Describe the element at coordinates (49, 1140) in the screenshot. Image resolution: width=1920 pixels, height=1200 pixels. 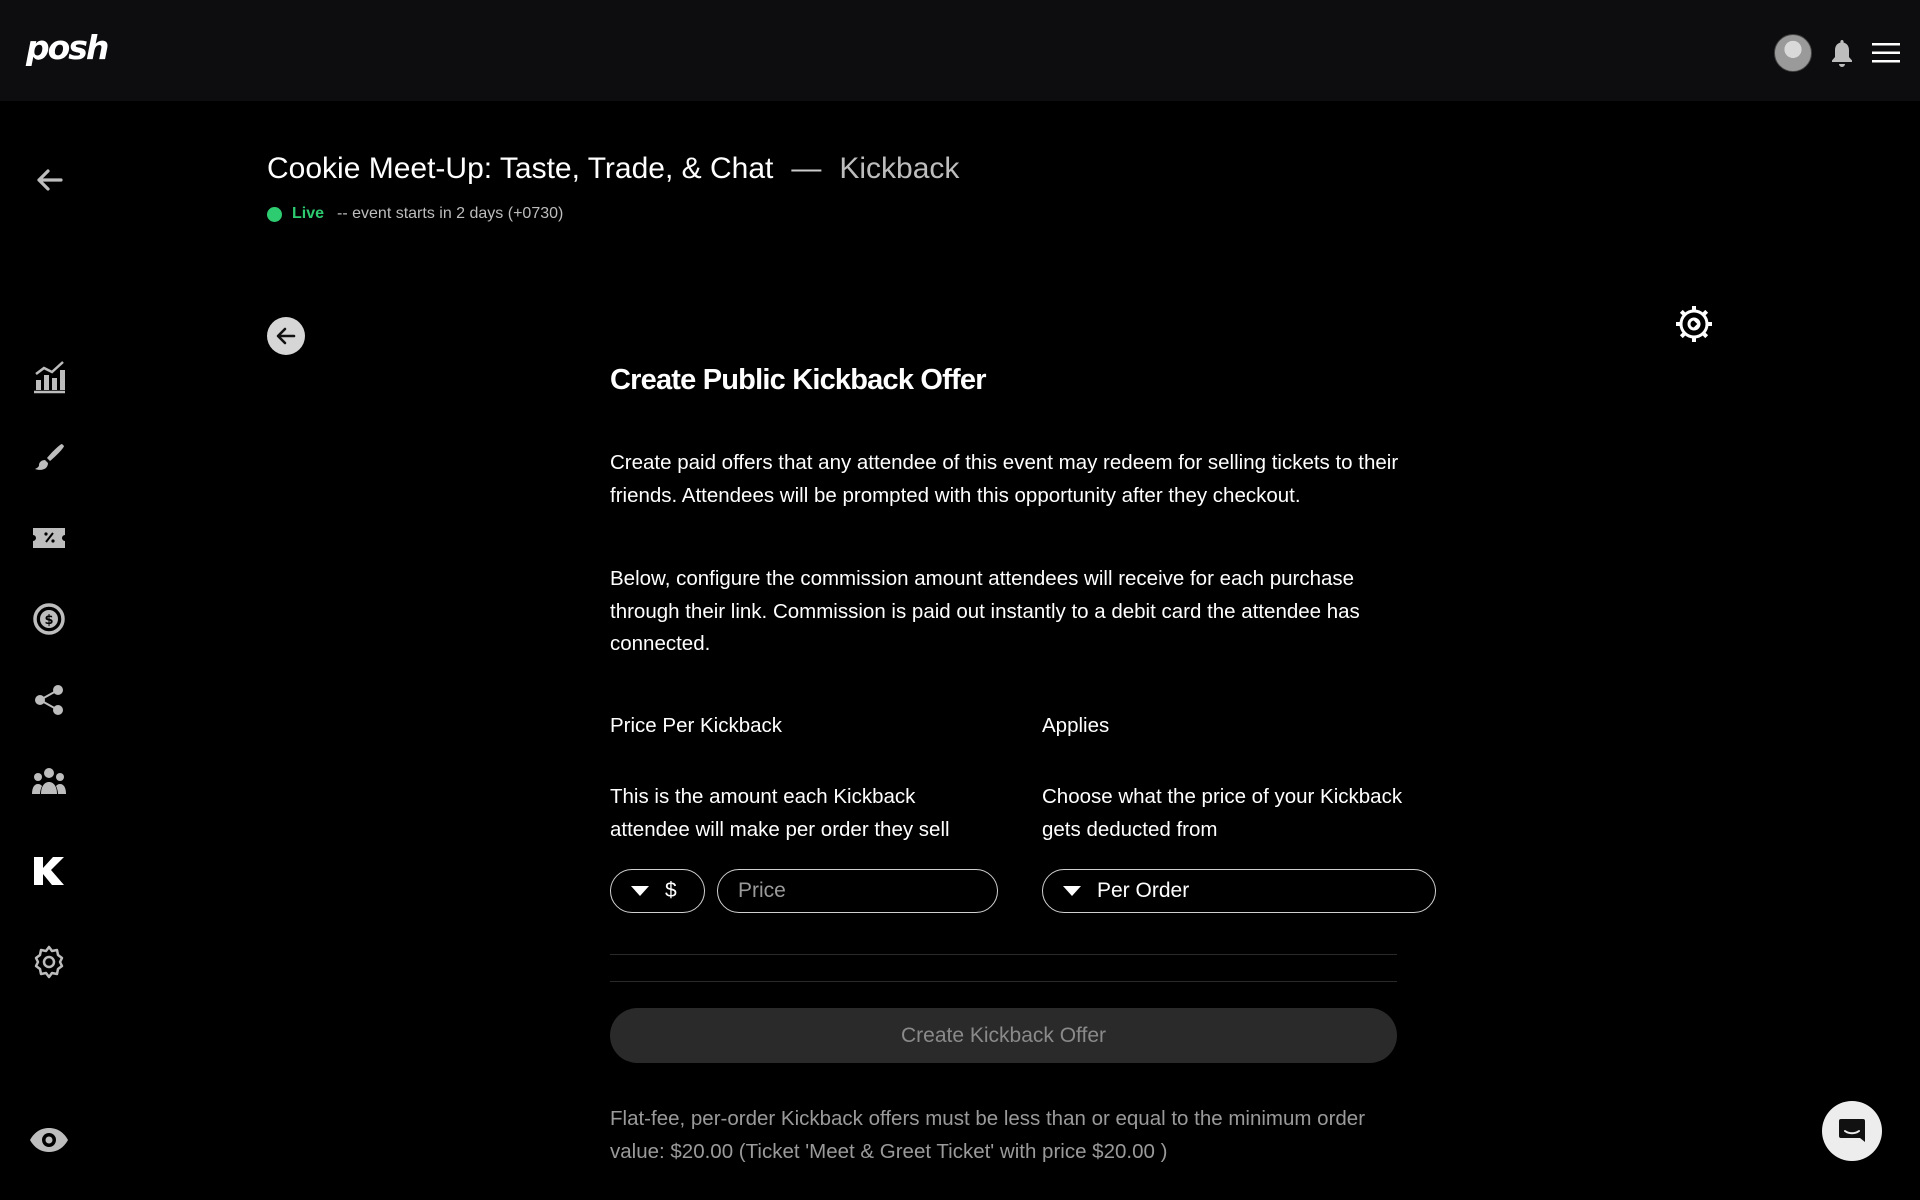
I see `preview-eye-icon` at that location.